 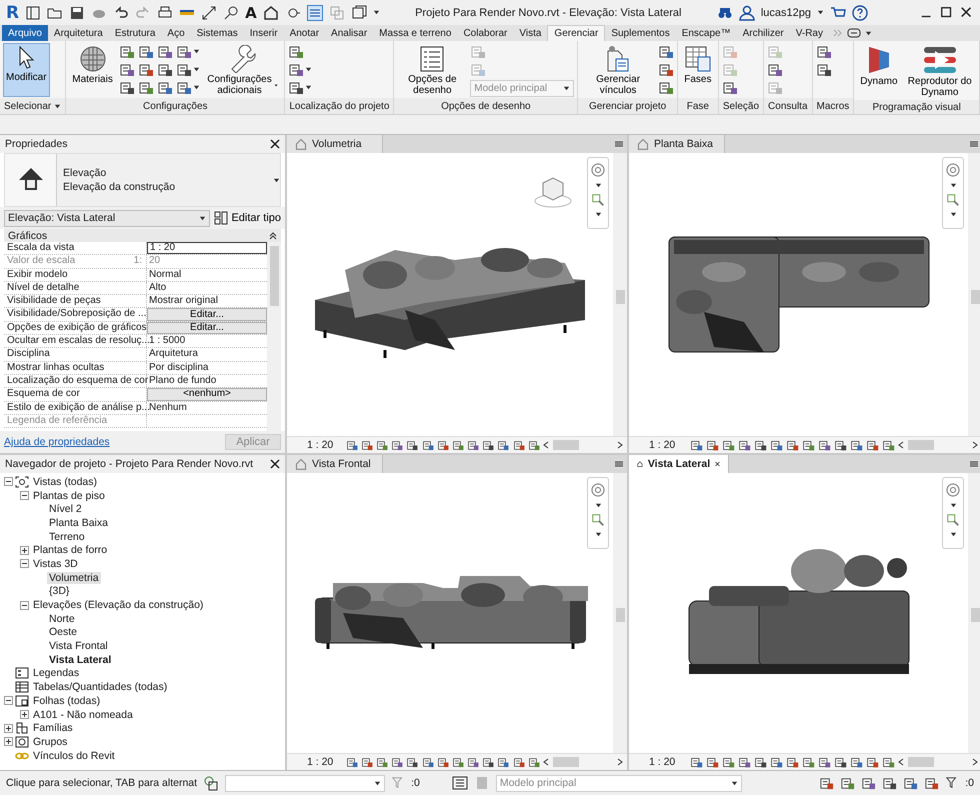 What do you see at coordinates (335, 144) in the screenshot?
I see `view-tab: Volumetria` at bounding box center [335, 144].